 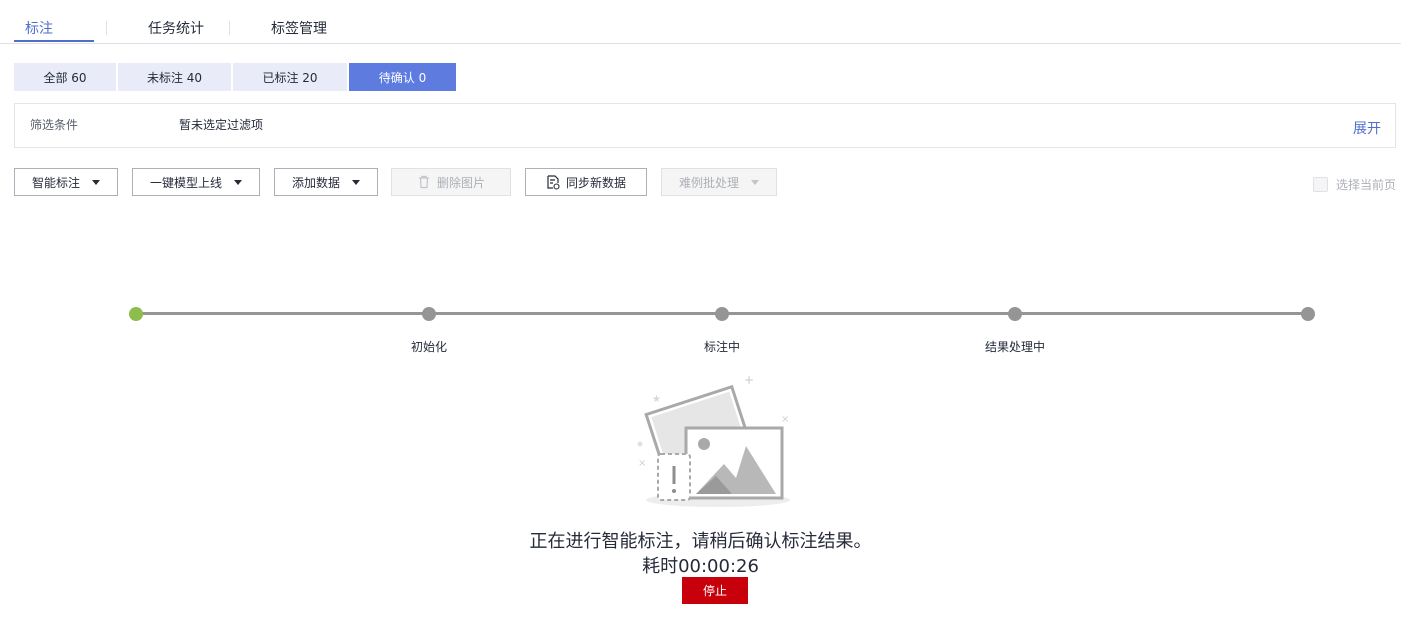 I want to click on select-current-page: 选择当前页, so click(x=1354, y=184).